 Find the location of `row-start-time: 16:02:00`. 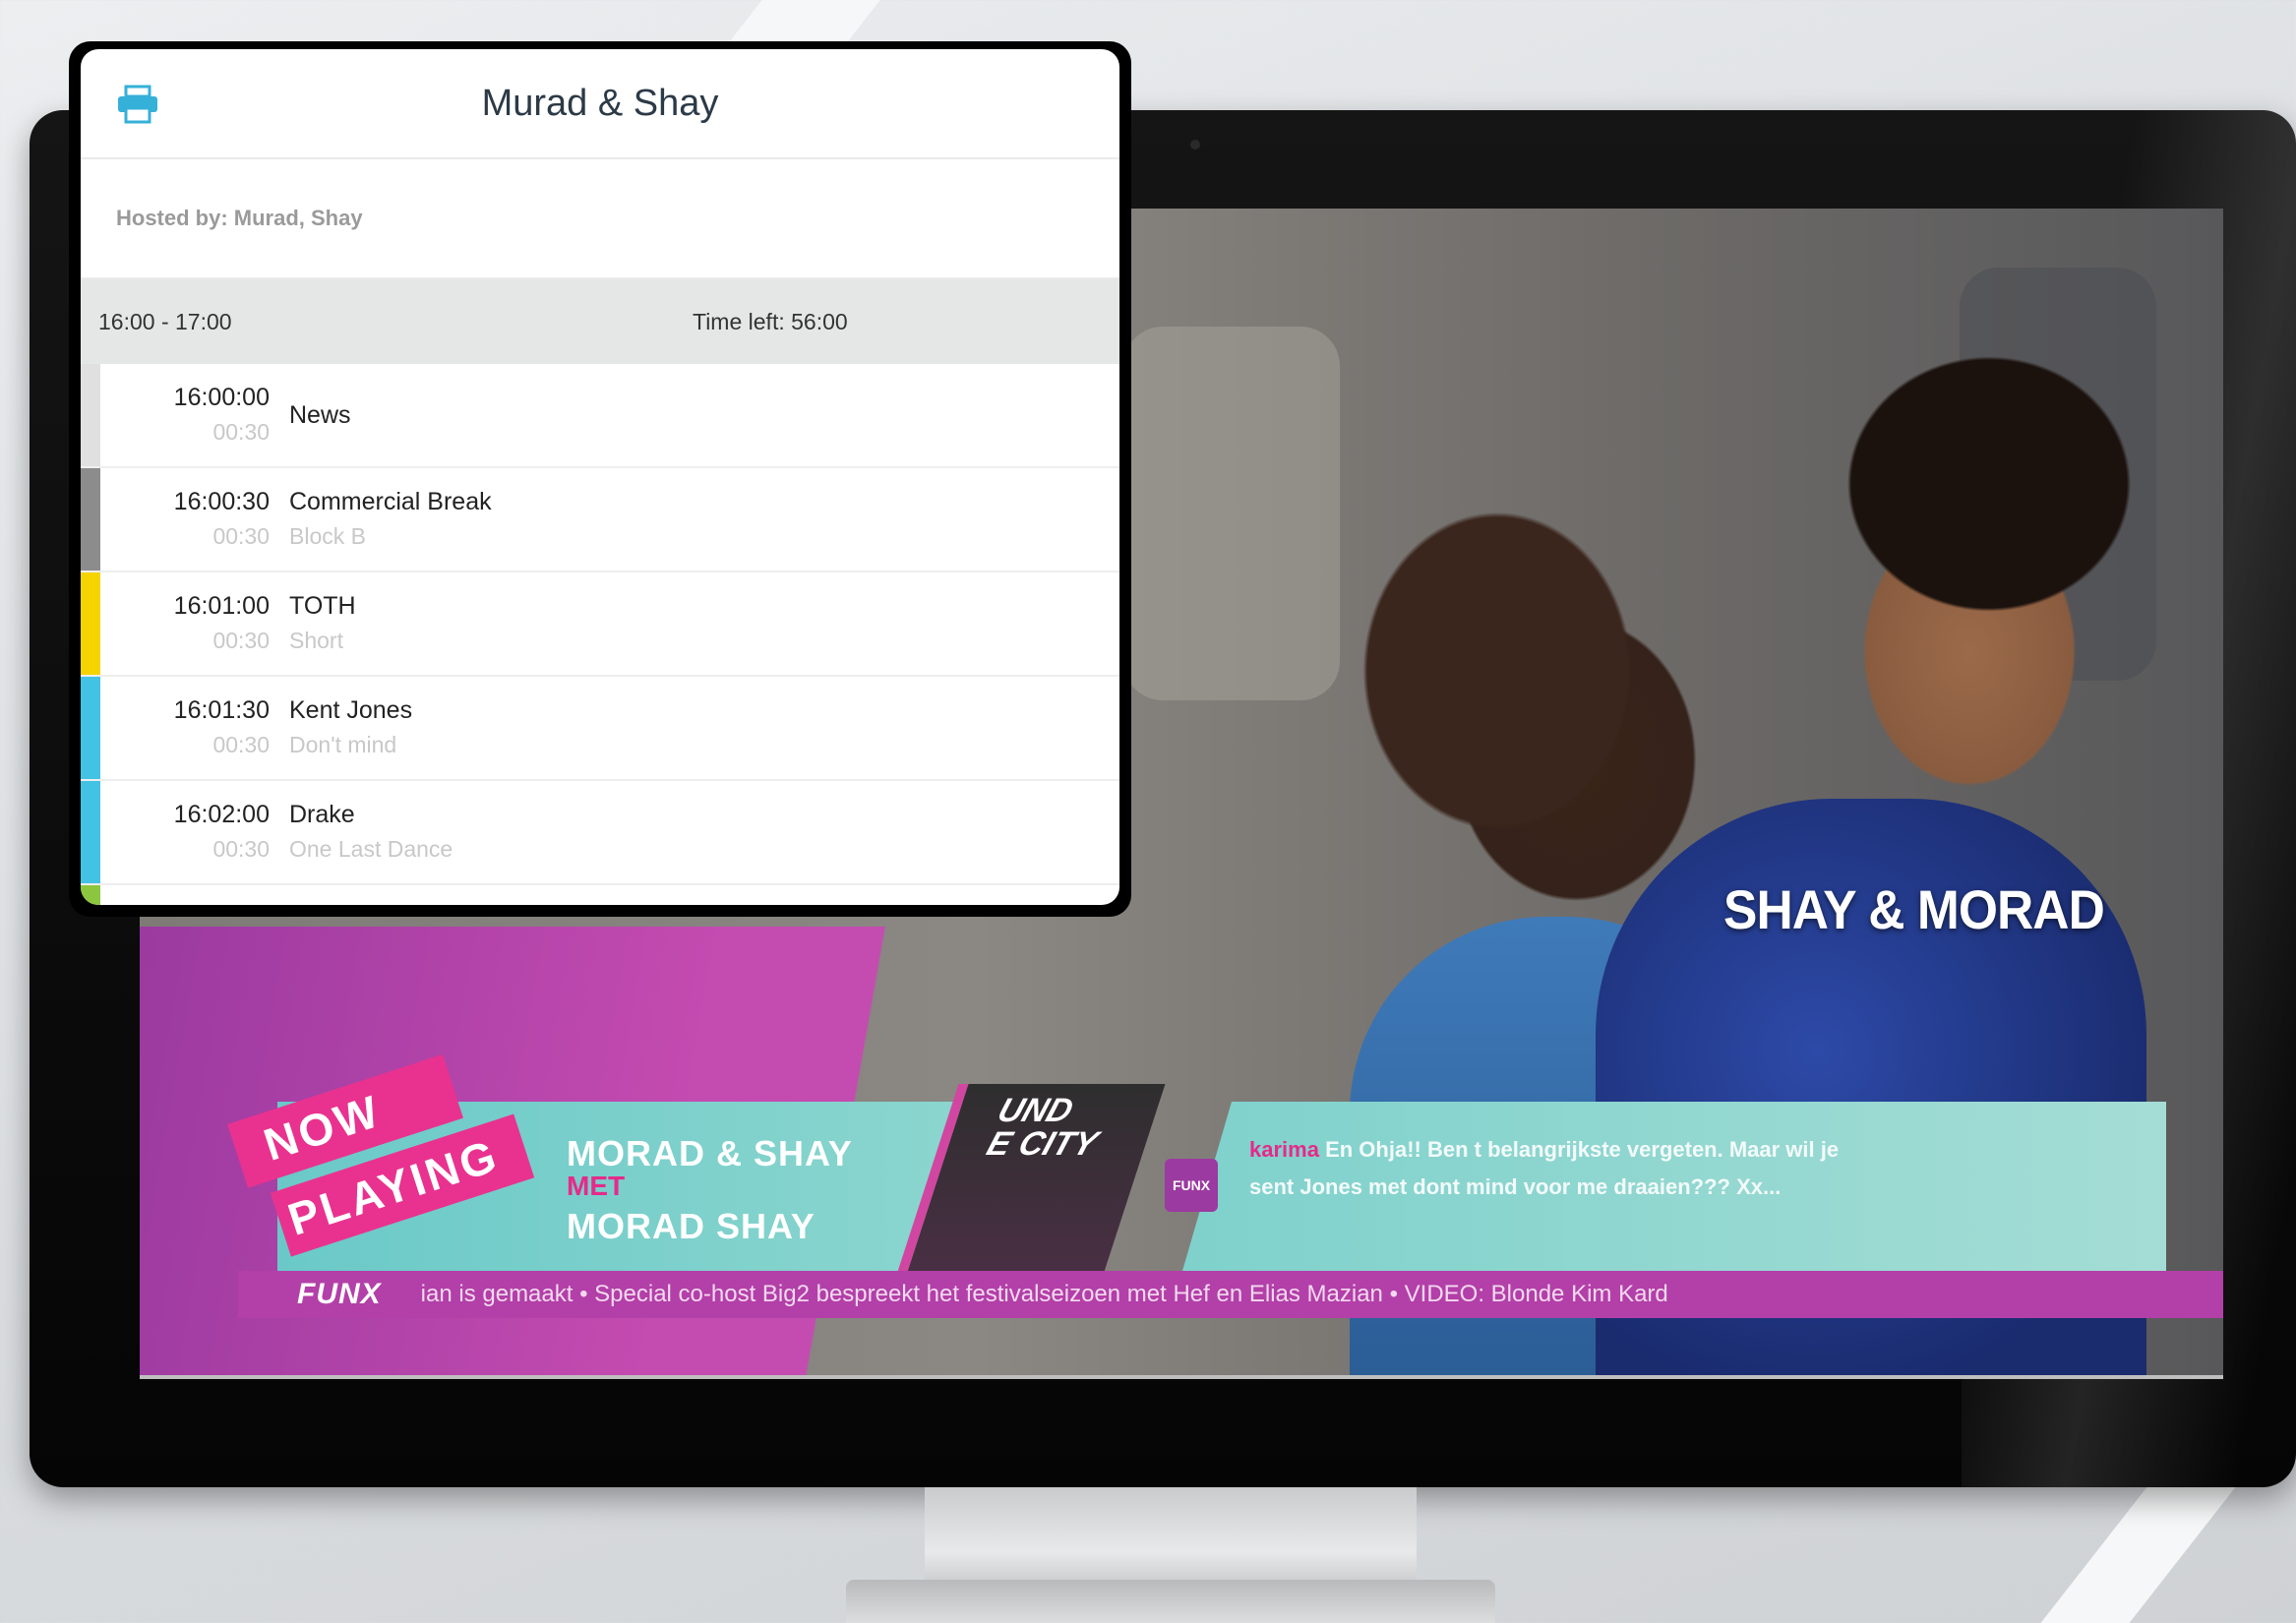

row-start-time: 16:02:00 is located at coordinates (221, 814).